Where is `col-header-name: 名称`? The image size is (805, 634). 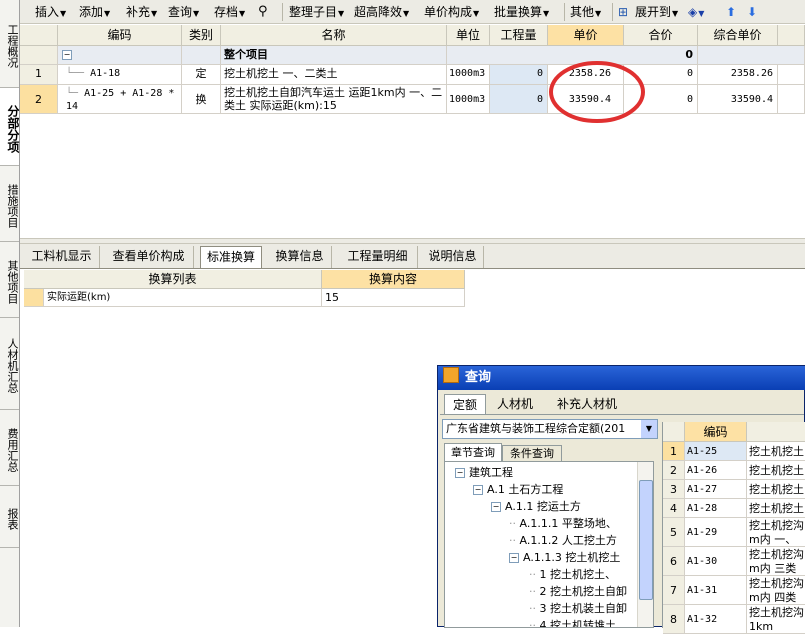
col-header-name: 名称 is located at coordinates (334, 35).